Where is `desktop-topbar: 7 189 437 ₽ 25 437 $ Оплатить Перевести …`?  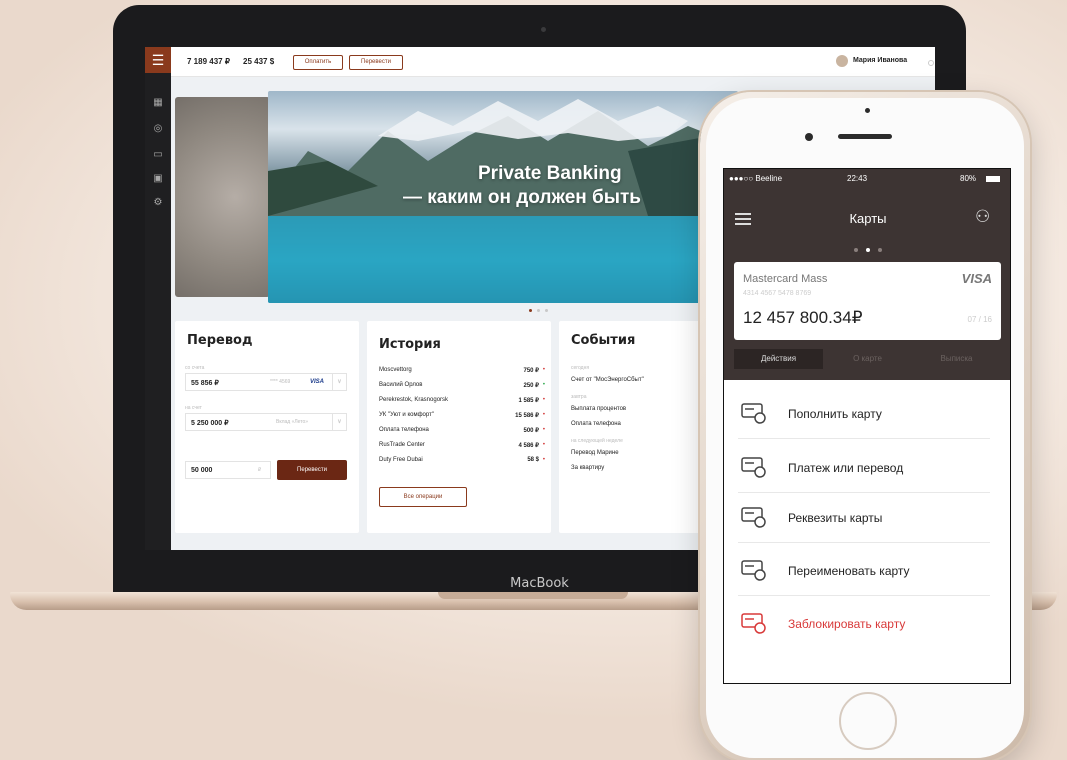
desktop-topbar: 7 189 437 ₽ 25 437 $ Оплатить Перевести … is located at coordinates (553, 62).